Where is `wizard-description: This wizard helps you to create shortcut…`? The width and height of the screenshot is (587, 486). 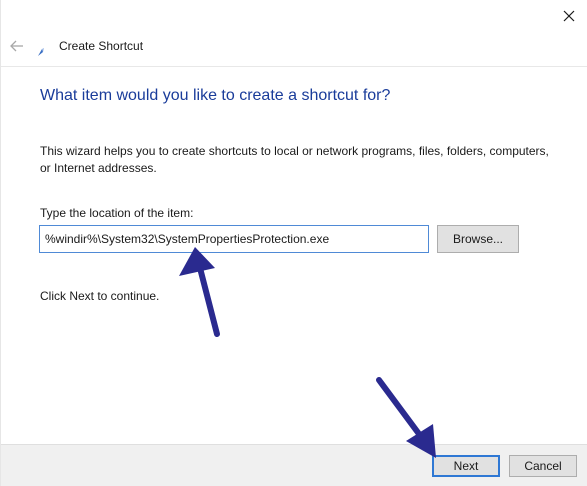 wizard-description: This wizard helps you to create shortcut… is located at coordinates (294, 159).